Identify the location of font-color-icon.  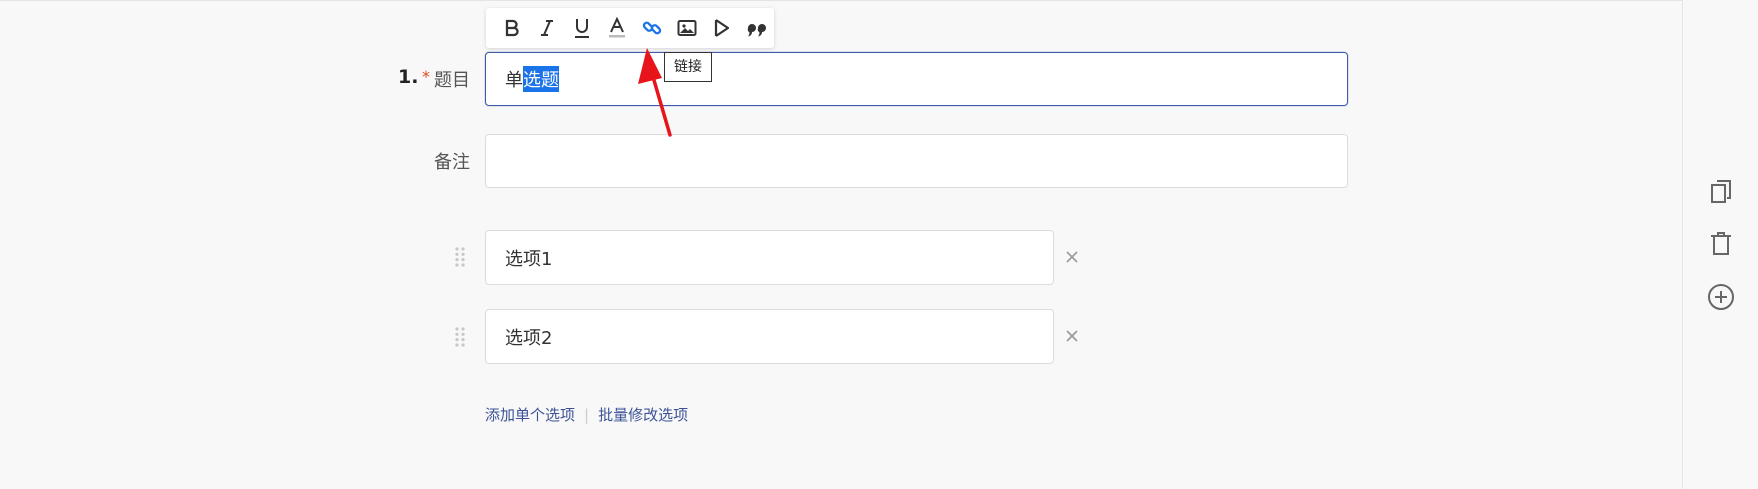
(616, 27).